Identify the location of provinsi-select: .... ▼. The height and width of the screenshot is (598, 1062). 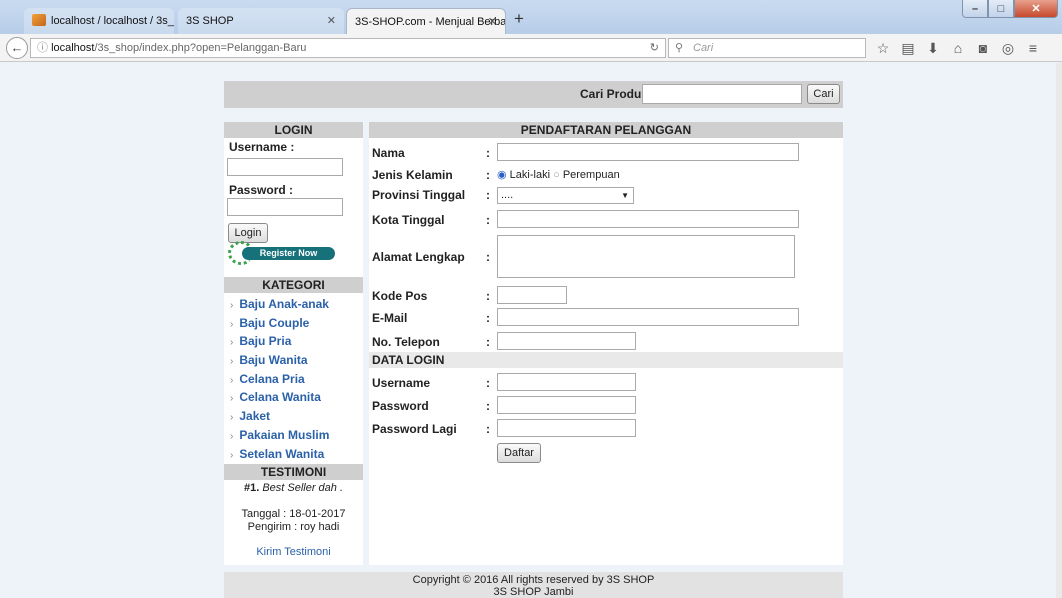
(565, 195).